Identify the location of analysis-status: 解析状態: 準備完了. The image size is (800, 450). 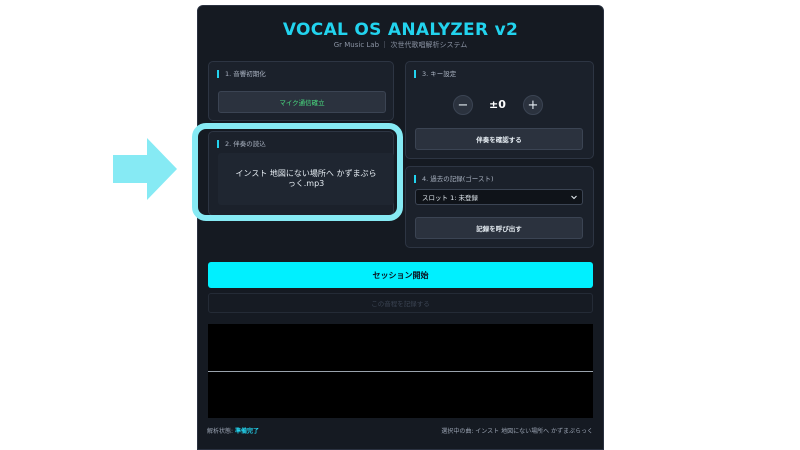
(233, 430).